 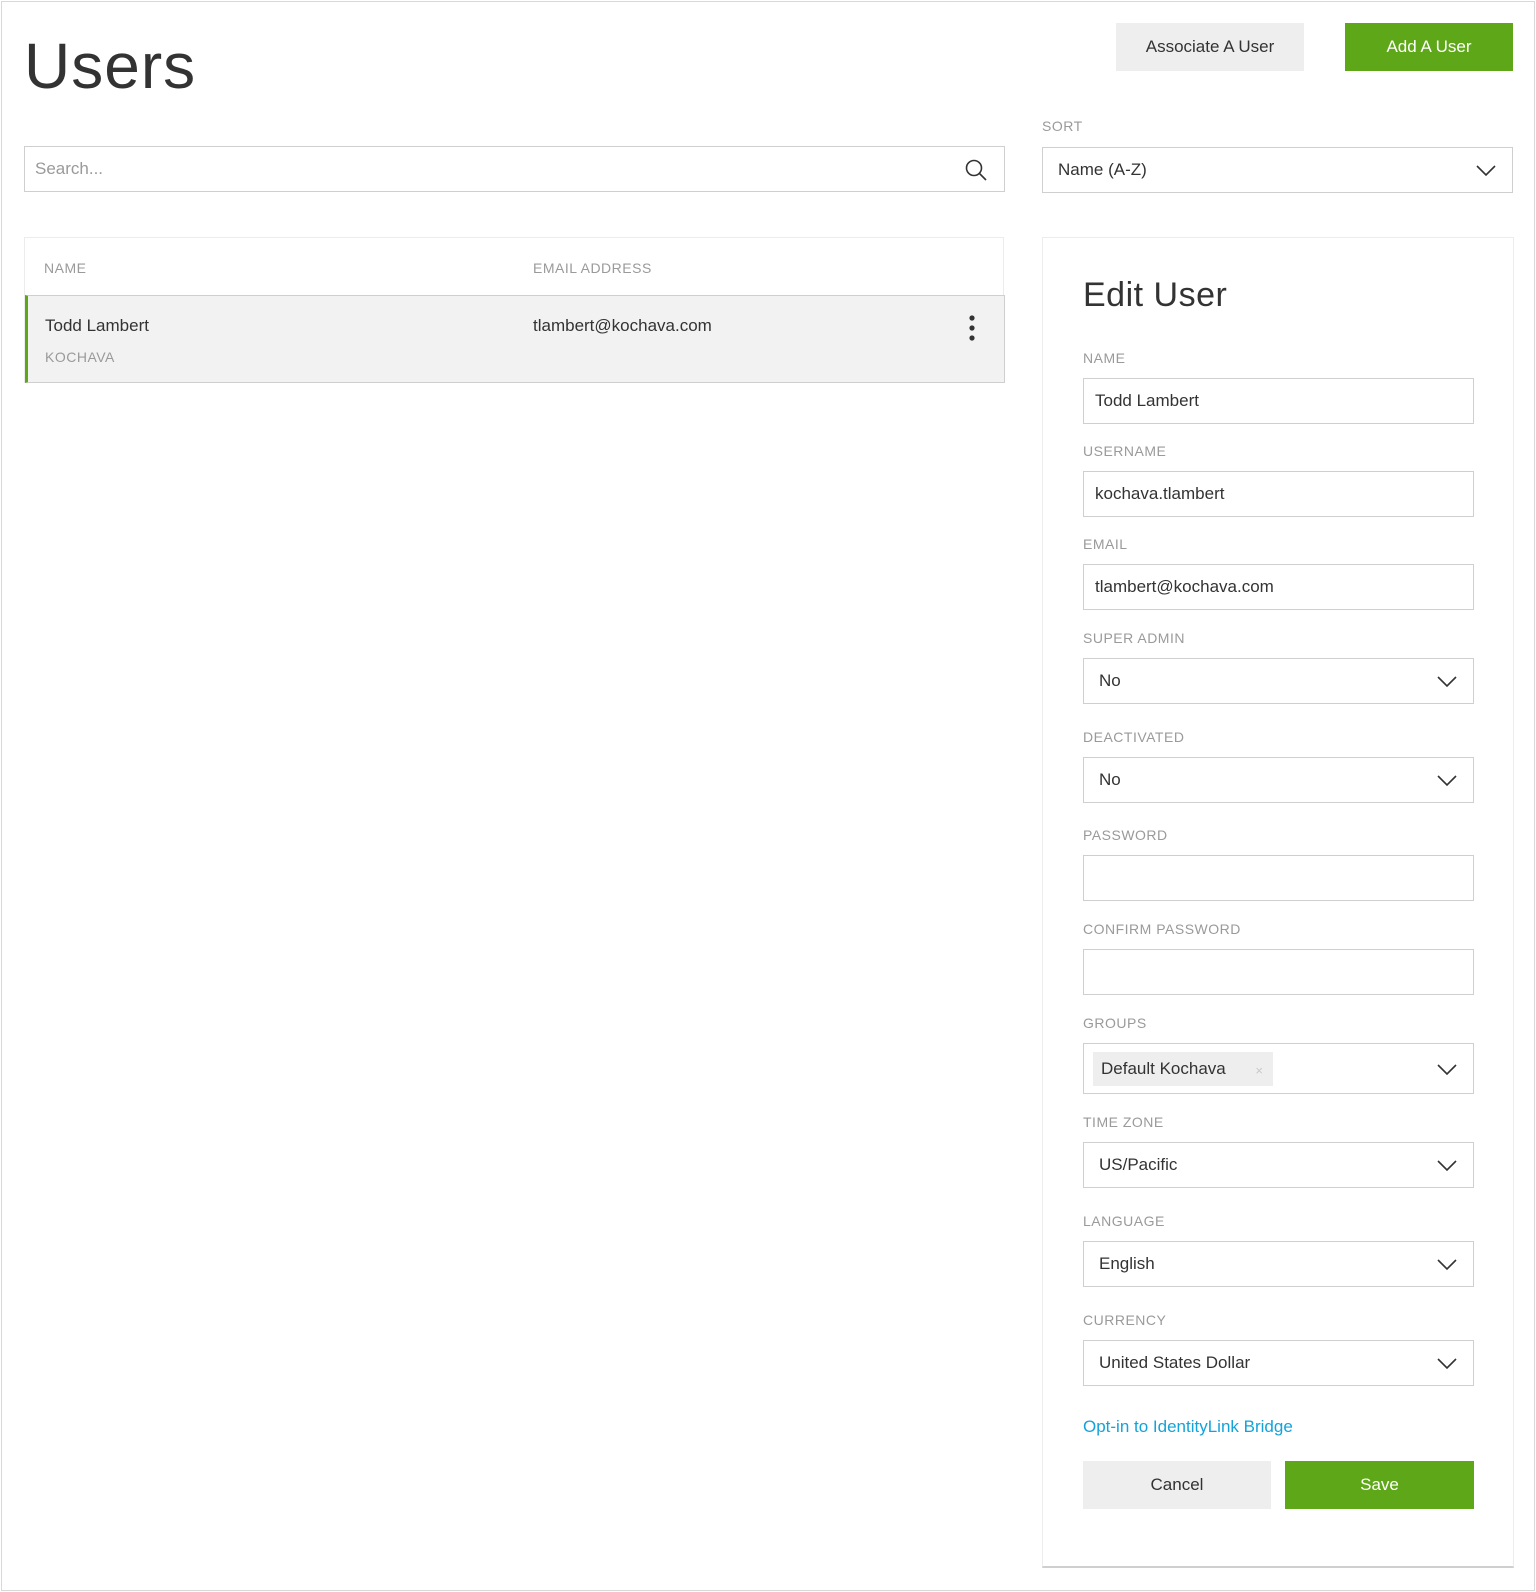 I want to click on deactivated-select: No, so click(x=1278, y=780).